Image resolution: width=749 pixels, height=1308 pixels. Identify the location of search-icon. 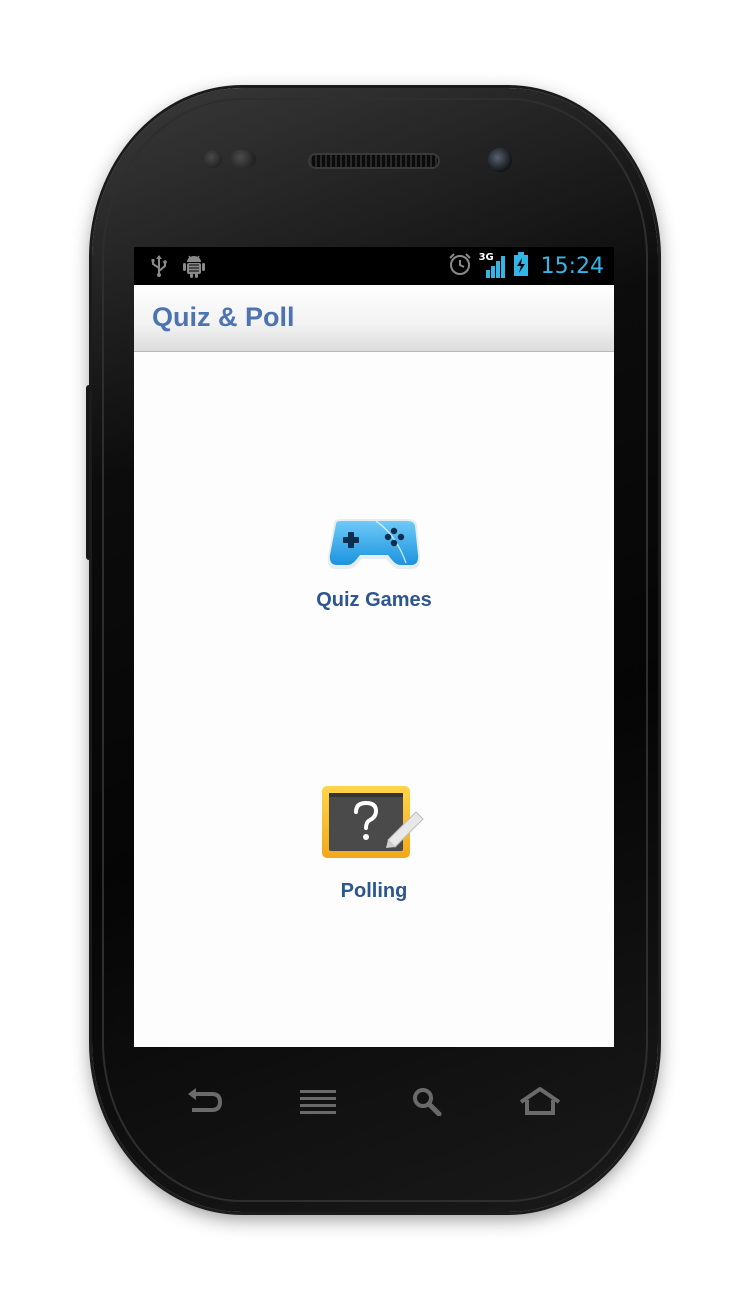
(428, 1103).